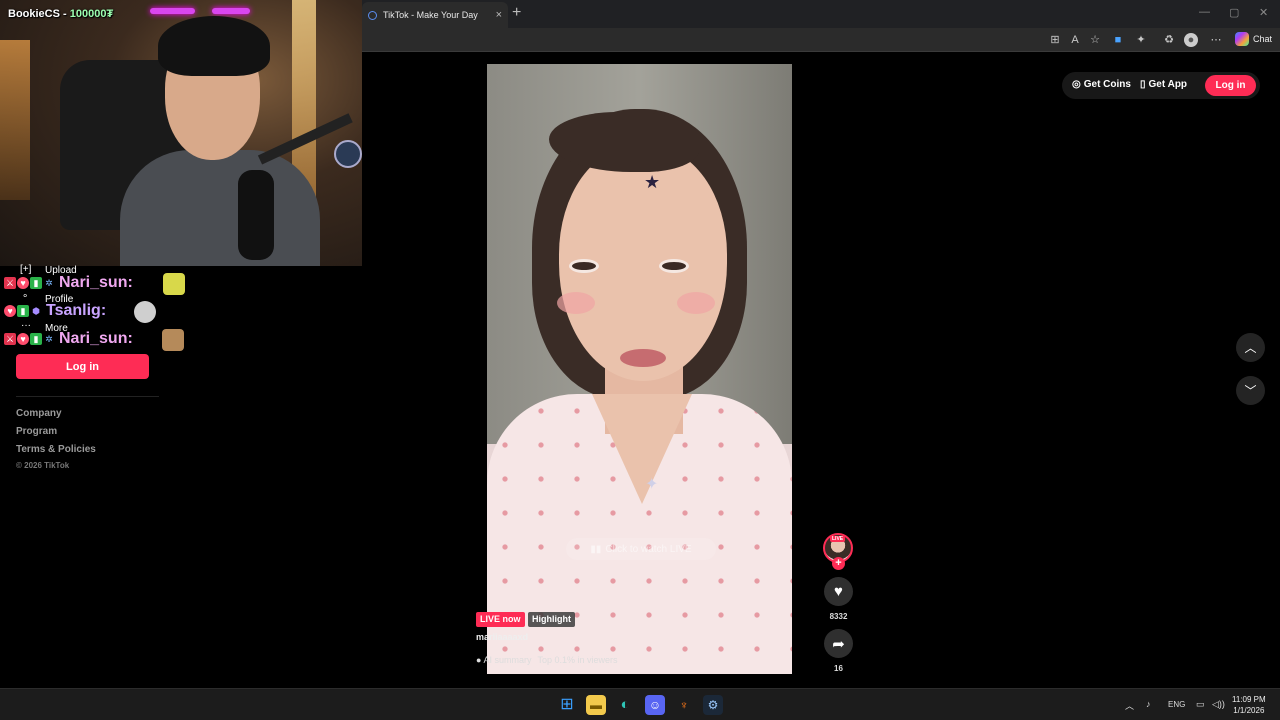 The width and height of the screenshot is (1280, 720). What do you see at coordinates (1055, 40) in the screenshot?
I see `apps-icon: ⊞` at bounding box center [1055, 40].